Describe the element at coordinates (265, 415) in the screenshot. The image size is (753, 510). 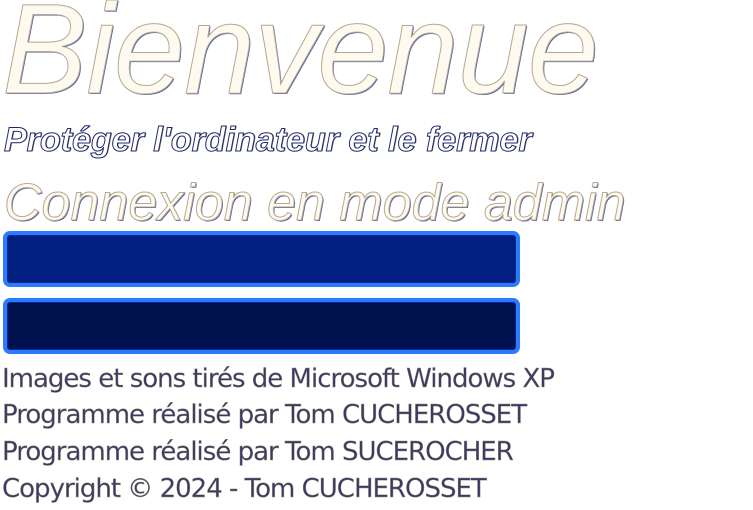
I see `credit-line-author: Programme réalisé par Tom CUCHEROSSET` at that location.